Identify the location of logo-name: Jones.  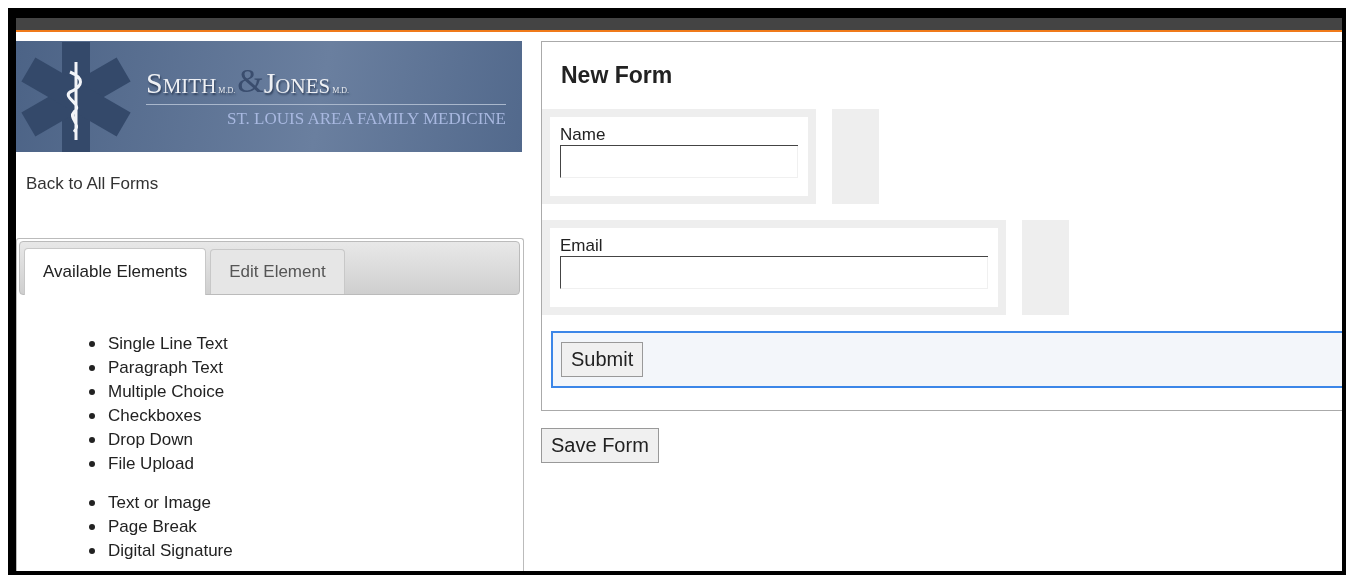
(297, 83).